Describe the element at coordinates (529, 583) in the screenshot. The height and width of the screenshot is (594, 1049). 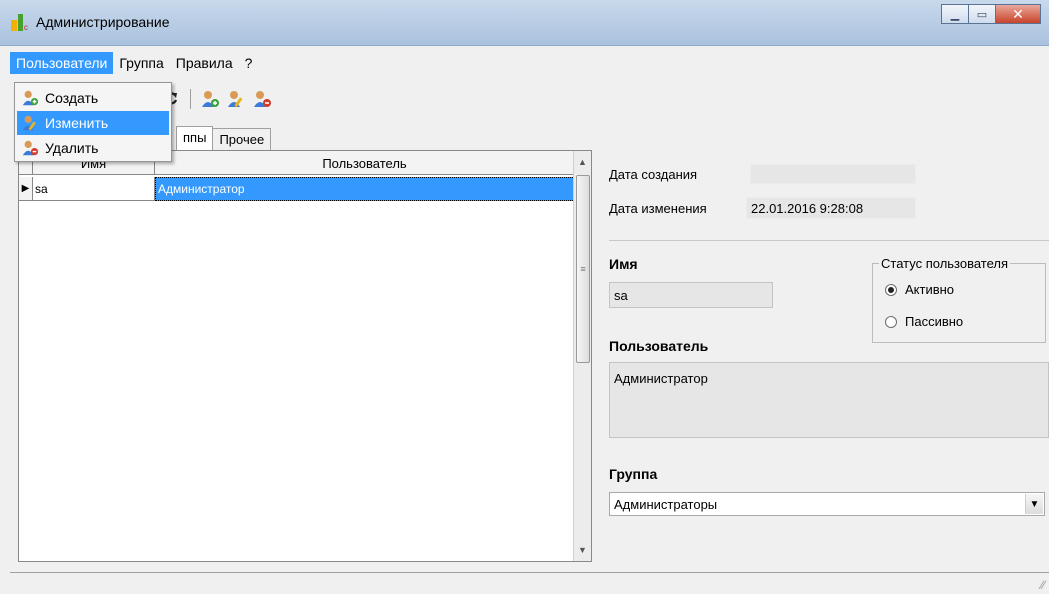
I see `status-bar: ⁄⁄` at that location.